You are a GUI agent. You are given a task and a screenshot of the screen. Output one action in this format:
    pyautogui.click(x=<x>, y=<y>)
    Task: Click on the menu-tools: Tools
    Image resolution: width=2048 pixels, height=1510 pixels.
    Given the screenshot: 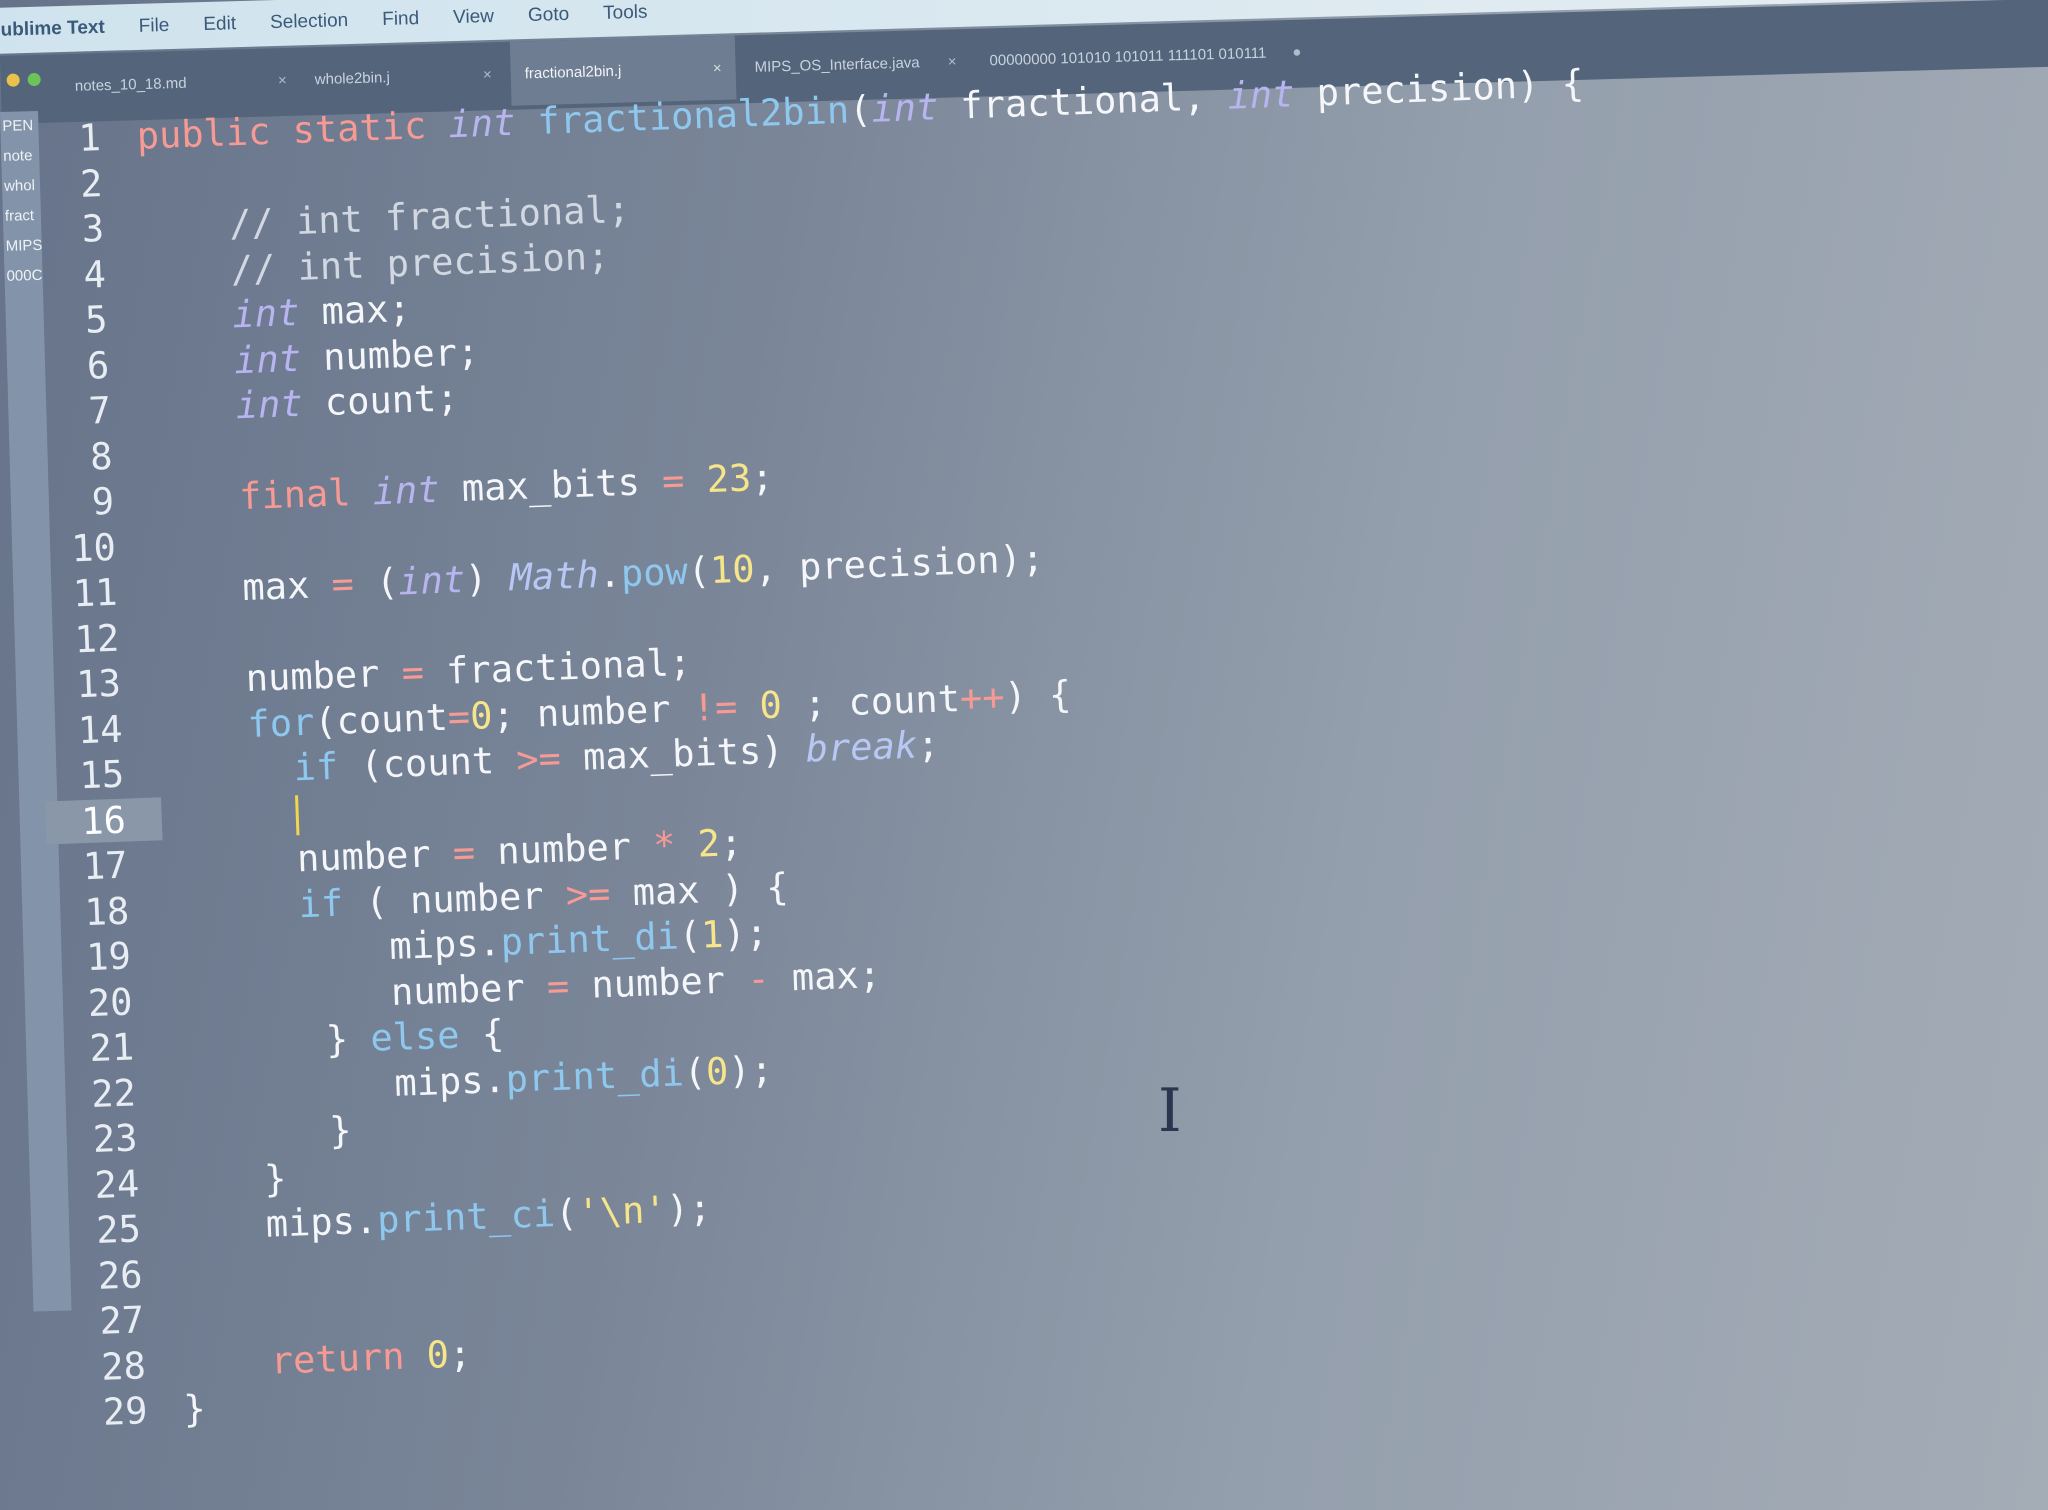 What is the action you would take?
    pyautogui.click(x=625, y=13)
    